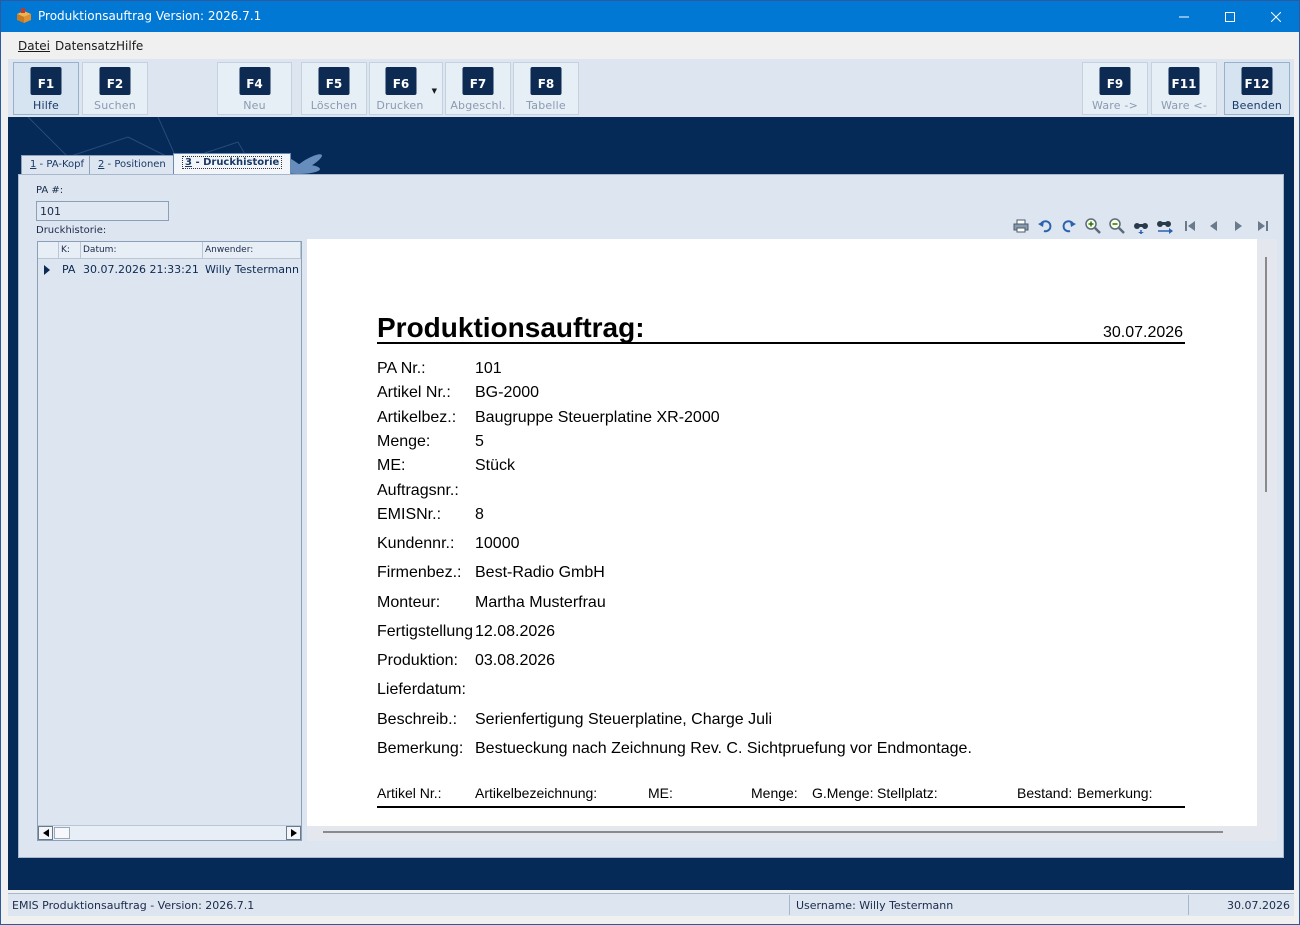  What do you see at coordinates (391, 465) in the screenshot?
I see `report-label-me: ME:` at bounding box center [391, 465].